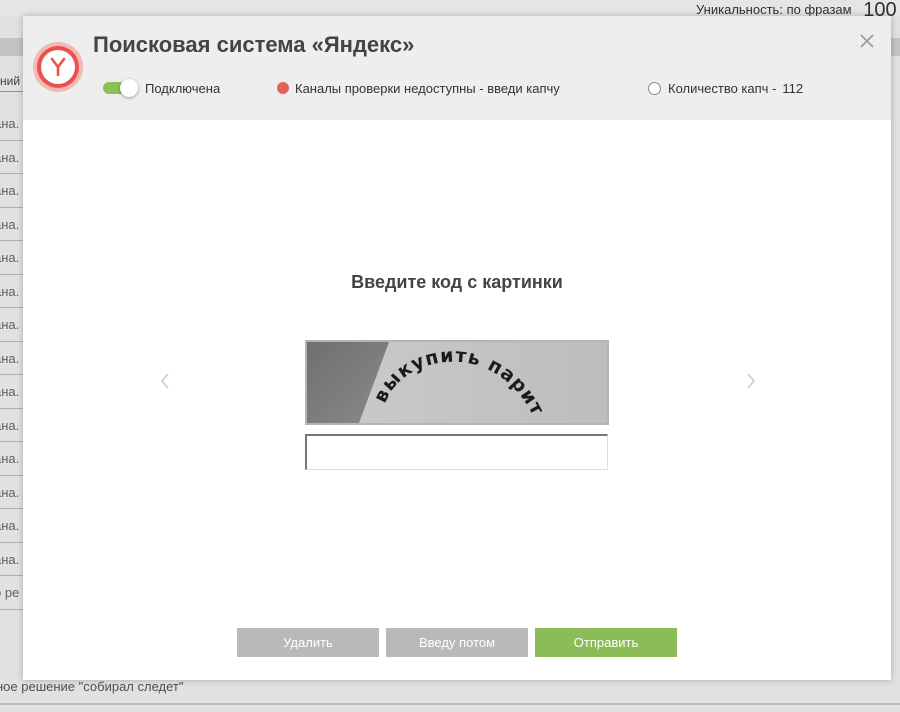  Describe the element at coordinates (456, 452) in the screenshot. I see `captcha-input` at that location.